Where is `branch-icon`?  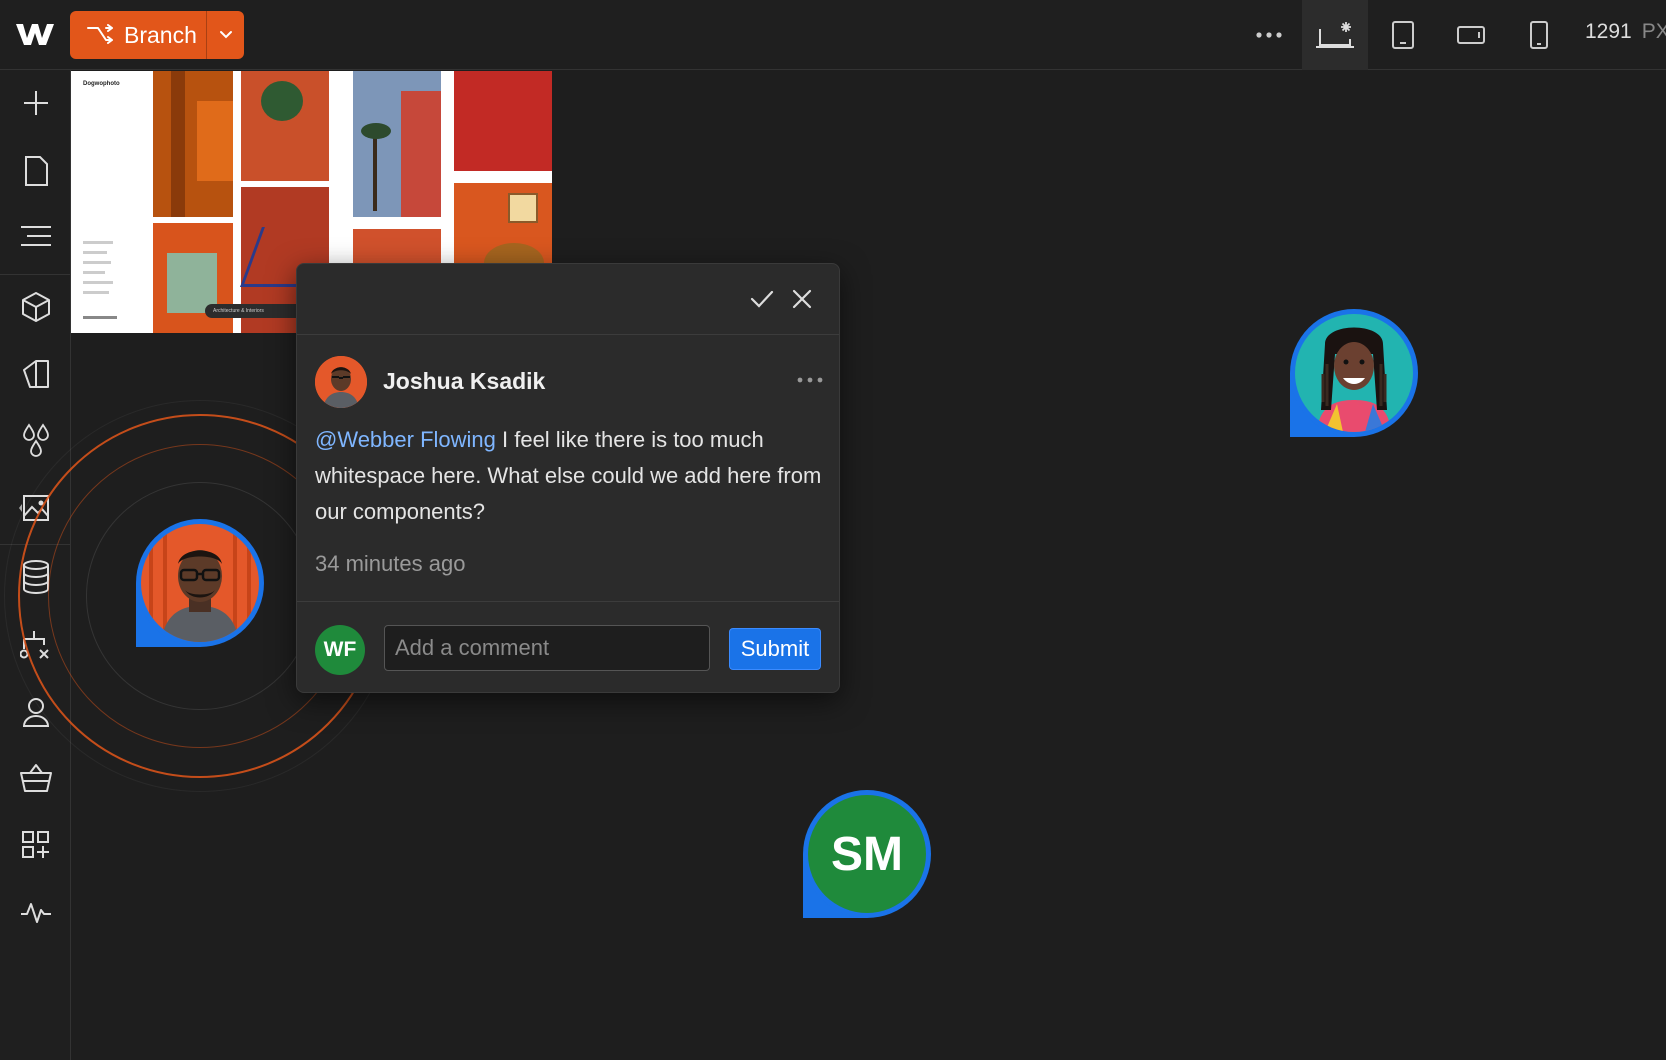
branch-icon is located at coordinates (100, 34).